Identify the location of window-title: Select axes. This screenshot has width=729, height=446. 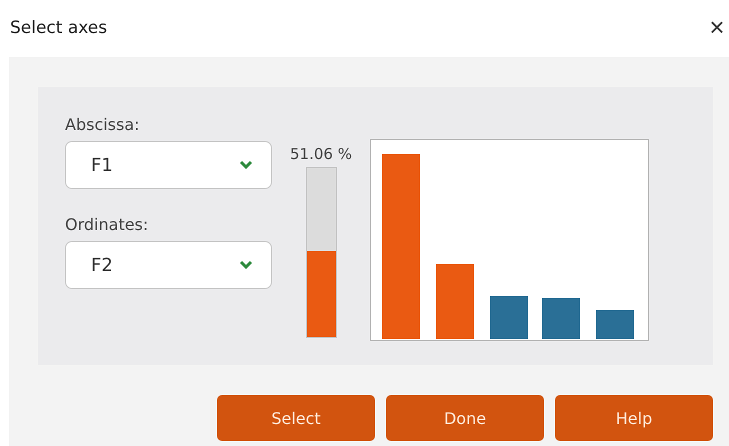
(59, 28).